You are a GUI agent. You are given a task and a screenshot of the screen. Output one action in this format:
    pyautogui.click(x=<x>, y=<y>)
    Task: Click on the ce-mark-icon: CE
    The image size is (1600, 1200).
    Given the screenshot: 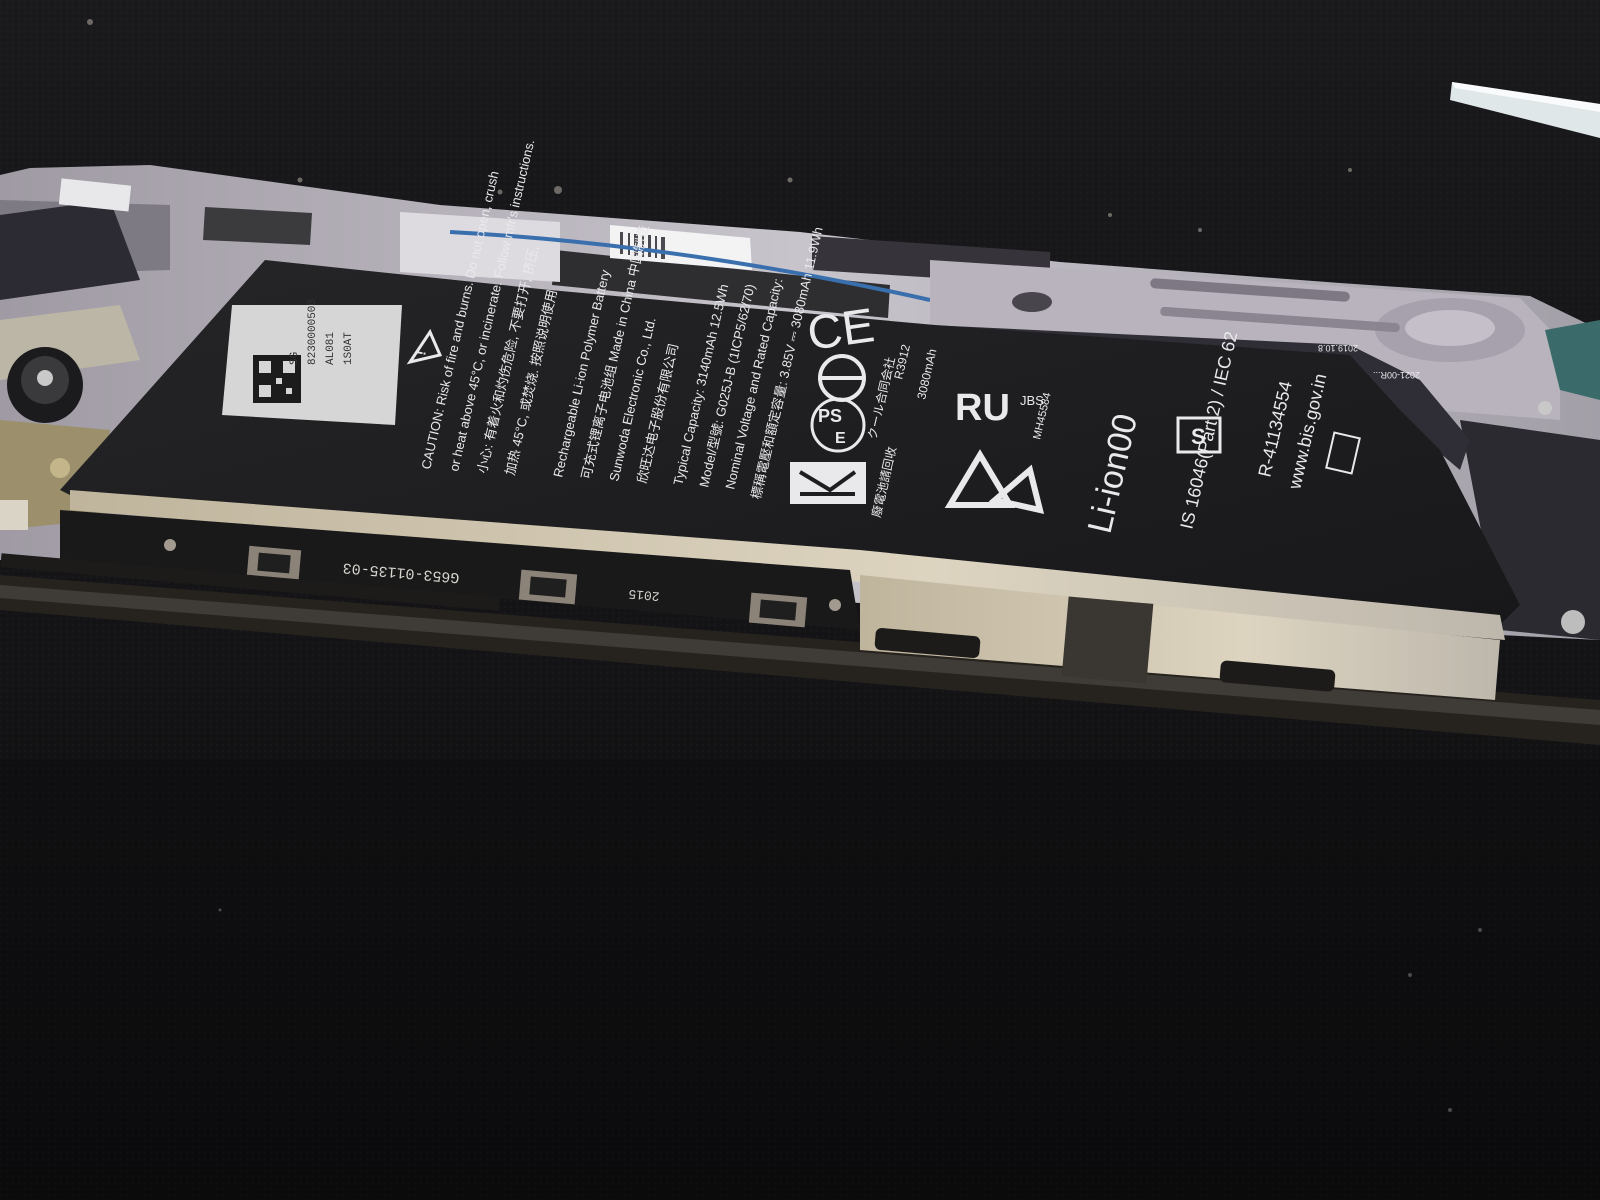 What is the action you would take?
    pyautogui.click(x=840, y=330)
    